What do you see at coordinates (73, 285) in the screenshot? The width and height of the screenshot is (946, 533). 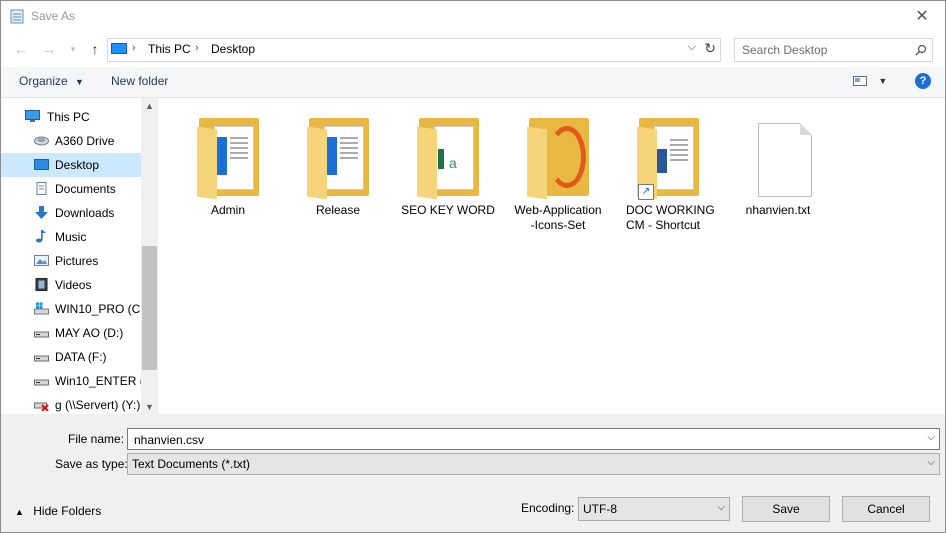 I see `nav-label: Videos` at bounding box center [73, 285].